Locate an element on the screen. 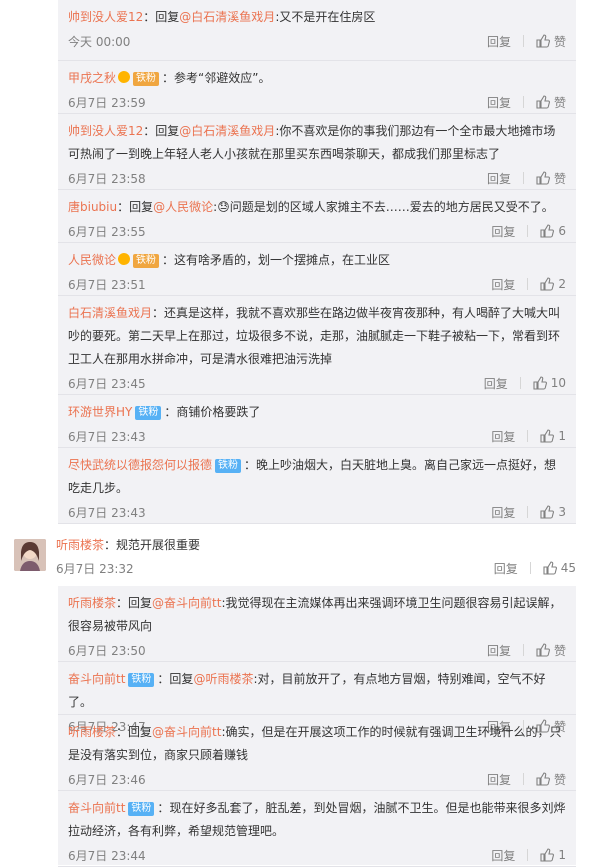 The height and width of the screenshot is (867, 595). reply-user-name: 尽快武统以德报怨何以报德 is located at coordinates (140, 465).